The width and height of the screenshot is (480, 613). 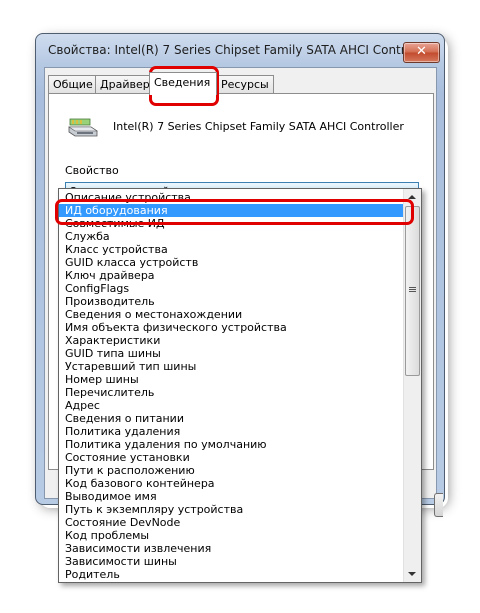 I want to click on ok-button, so click(x=438, y=505).